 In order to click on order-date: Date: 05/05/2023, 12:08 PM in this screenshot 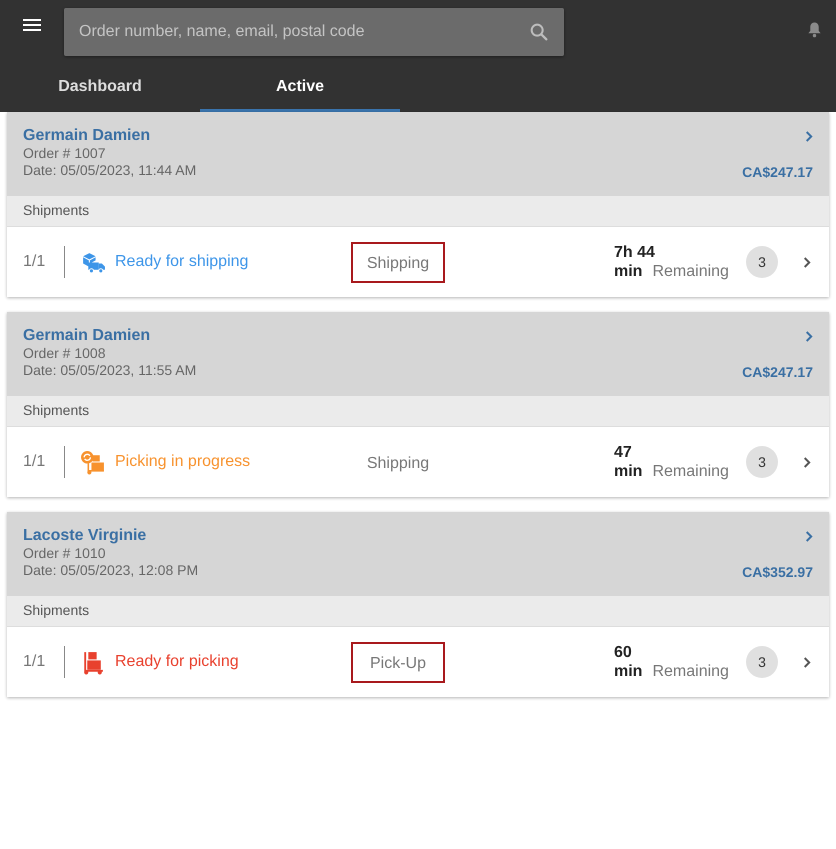, I will do `click(110, 570)`.